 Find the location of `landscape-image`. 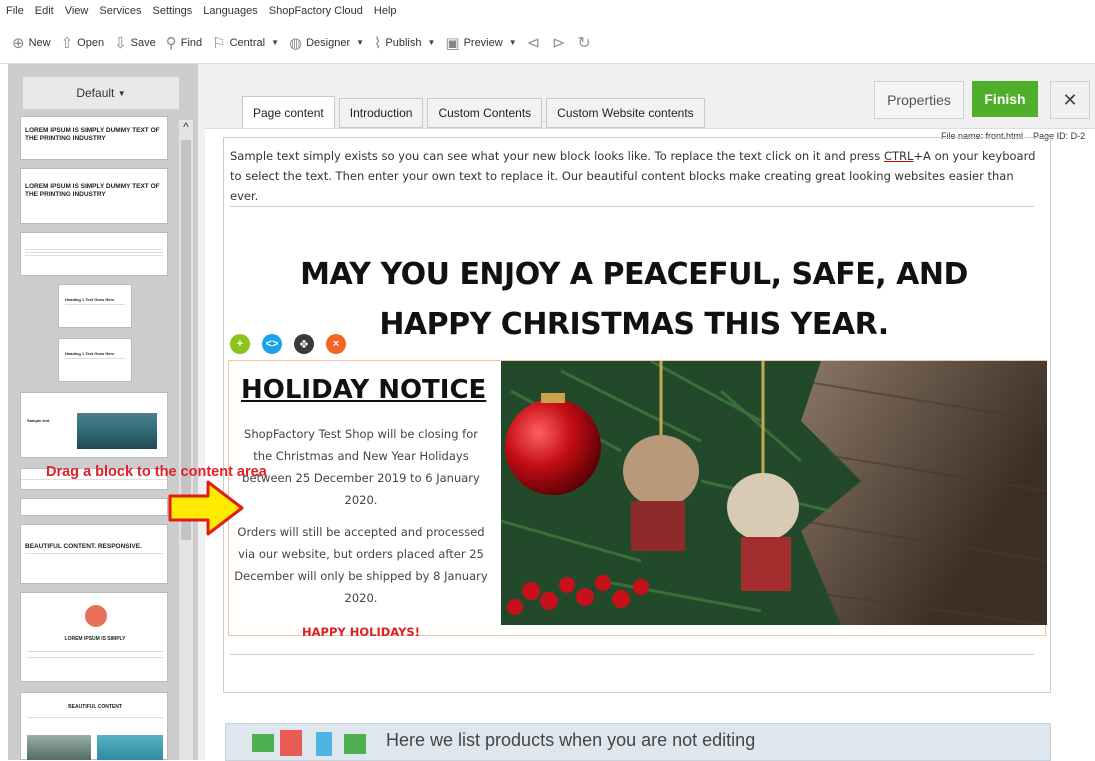

landscape-image is located at coordinates (59, 747).